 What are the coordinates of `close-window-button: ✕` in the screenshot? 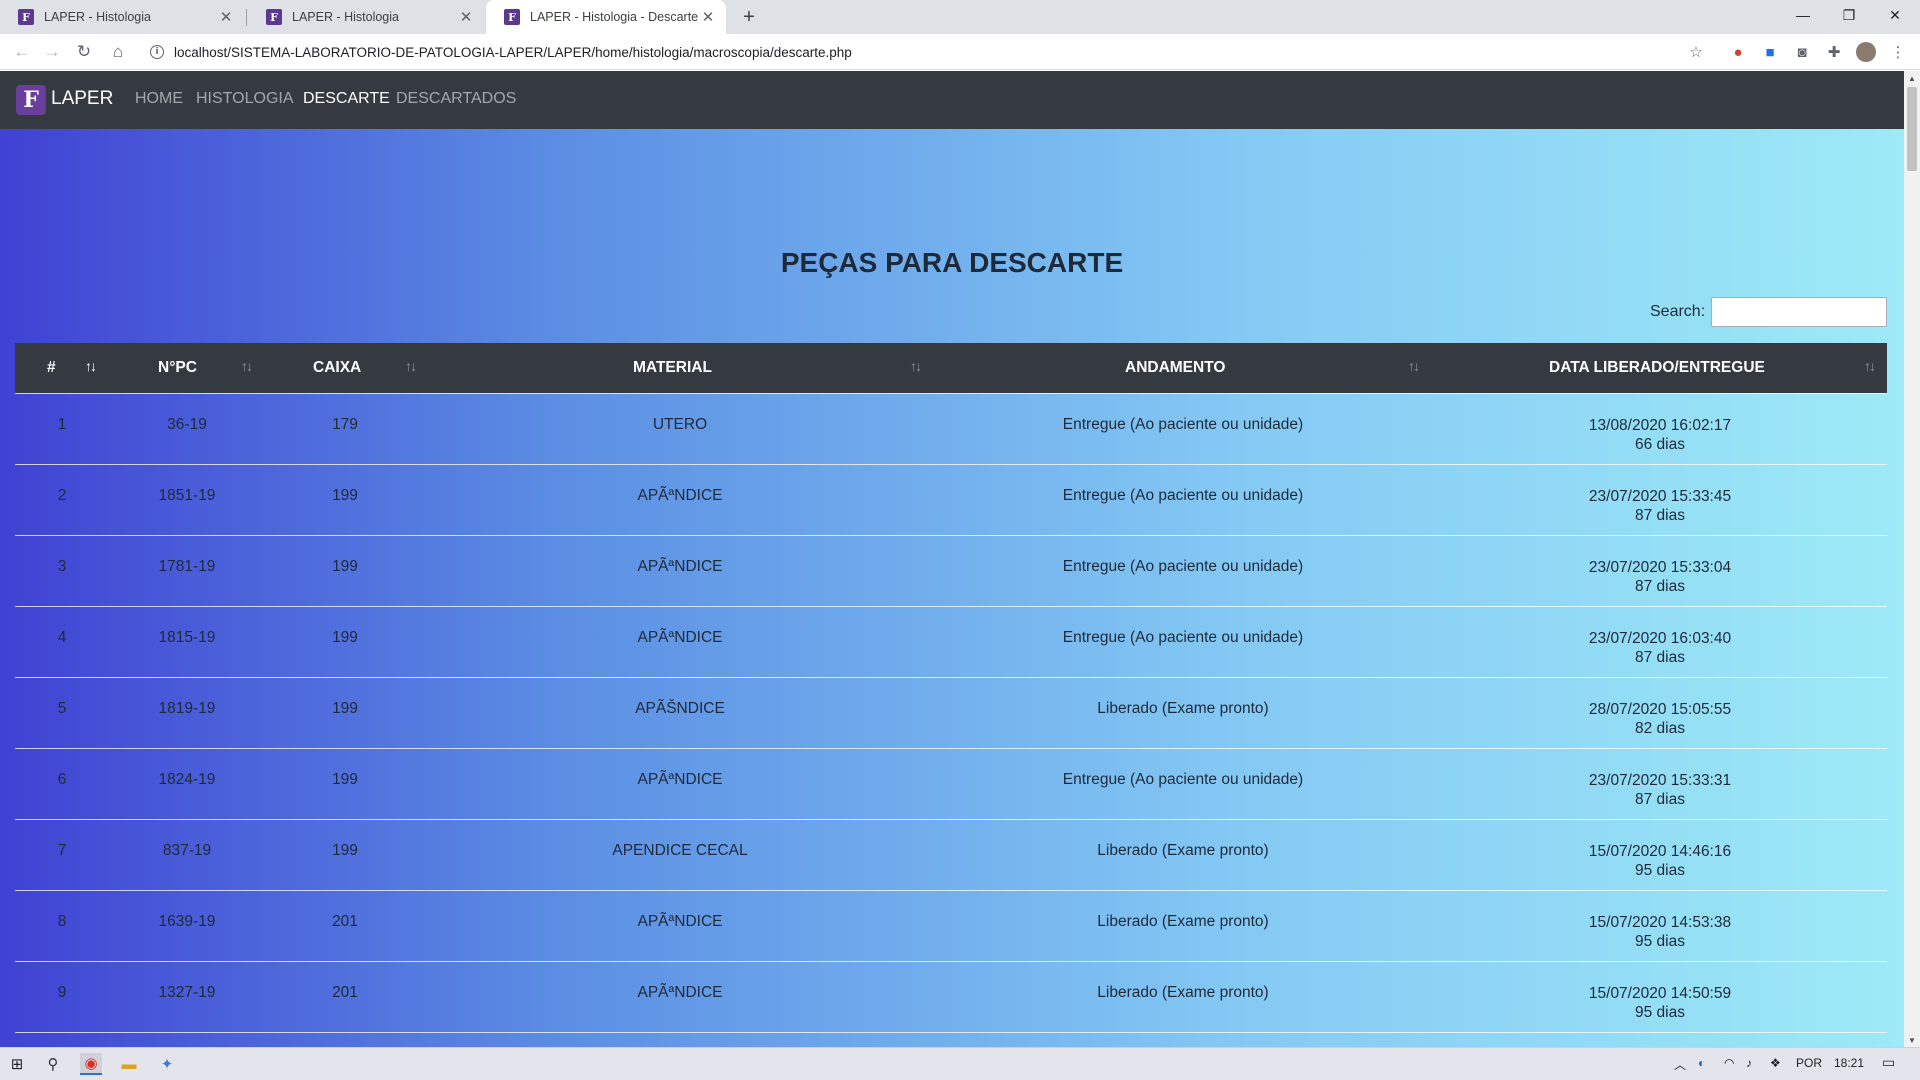 It's located at (1895, 15).